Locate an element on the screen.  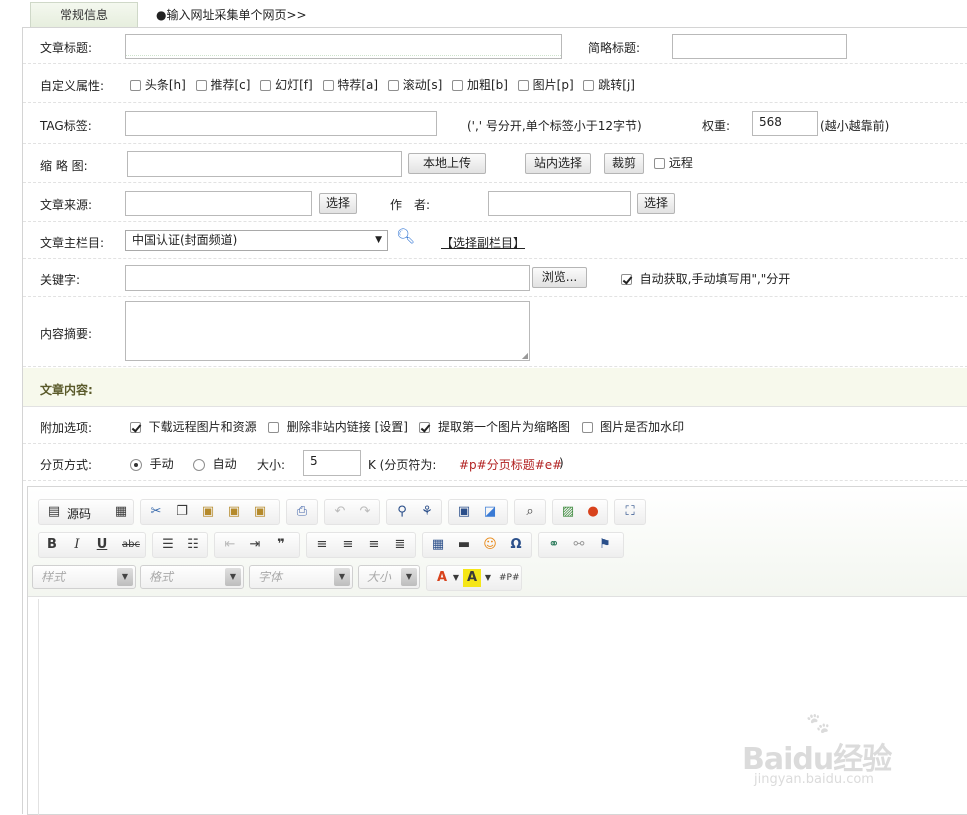
paste-text-icon: ▣ is located at coordinates (234, 512).